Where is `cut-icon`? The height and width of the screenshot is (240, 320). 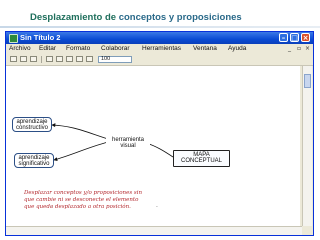
cut-icon is located at coordinates (49, 59).